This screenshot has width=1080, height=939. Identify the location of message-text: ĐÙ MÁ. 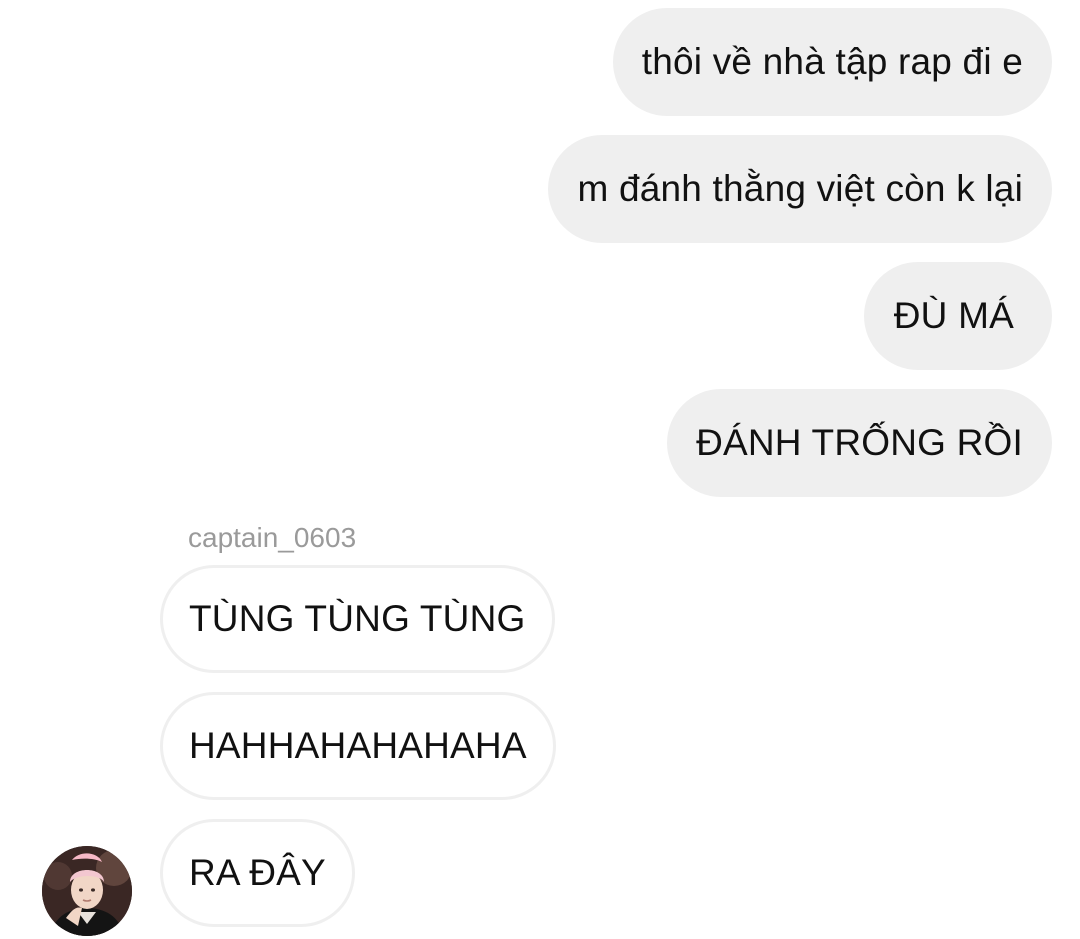
(953, 315).